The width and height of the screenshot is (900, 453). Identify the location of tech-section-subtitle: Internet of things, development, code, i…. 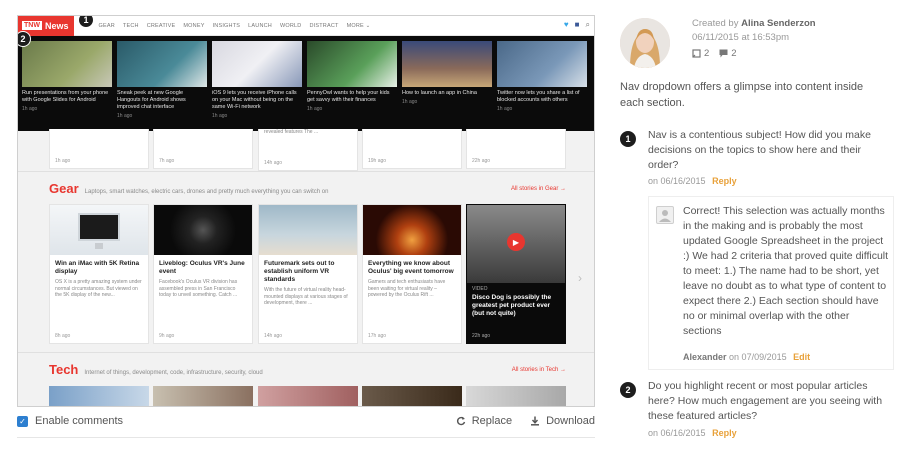
(173, 373).